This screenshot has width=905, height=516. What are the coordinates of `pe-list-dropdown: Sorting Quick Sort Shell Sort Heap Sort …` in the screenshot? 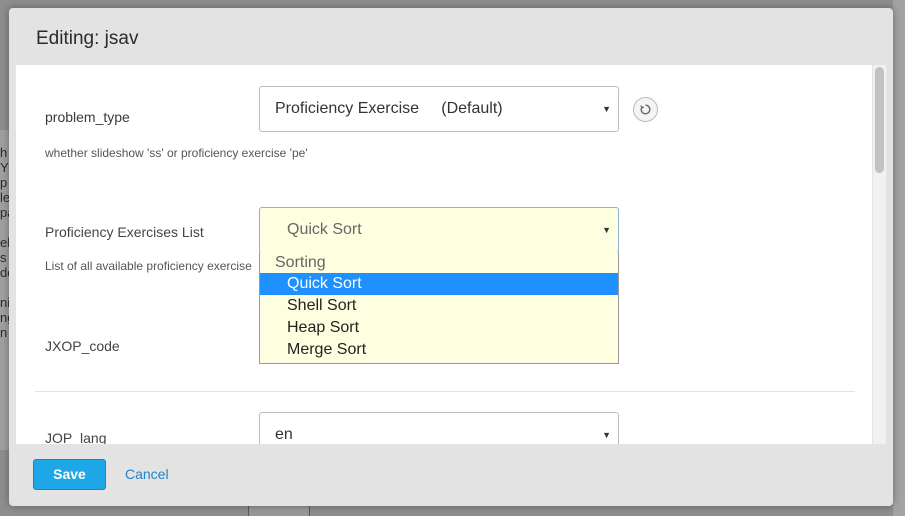 It's located at (439, 308).